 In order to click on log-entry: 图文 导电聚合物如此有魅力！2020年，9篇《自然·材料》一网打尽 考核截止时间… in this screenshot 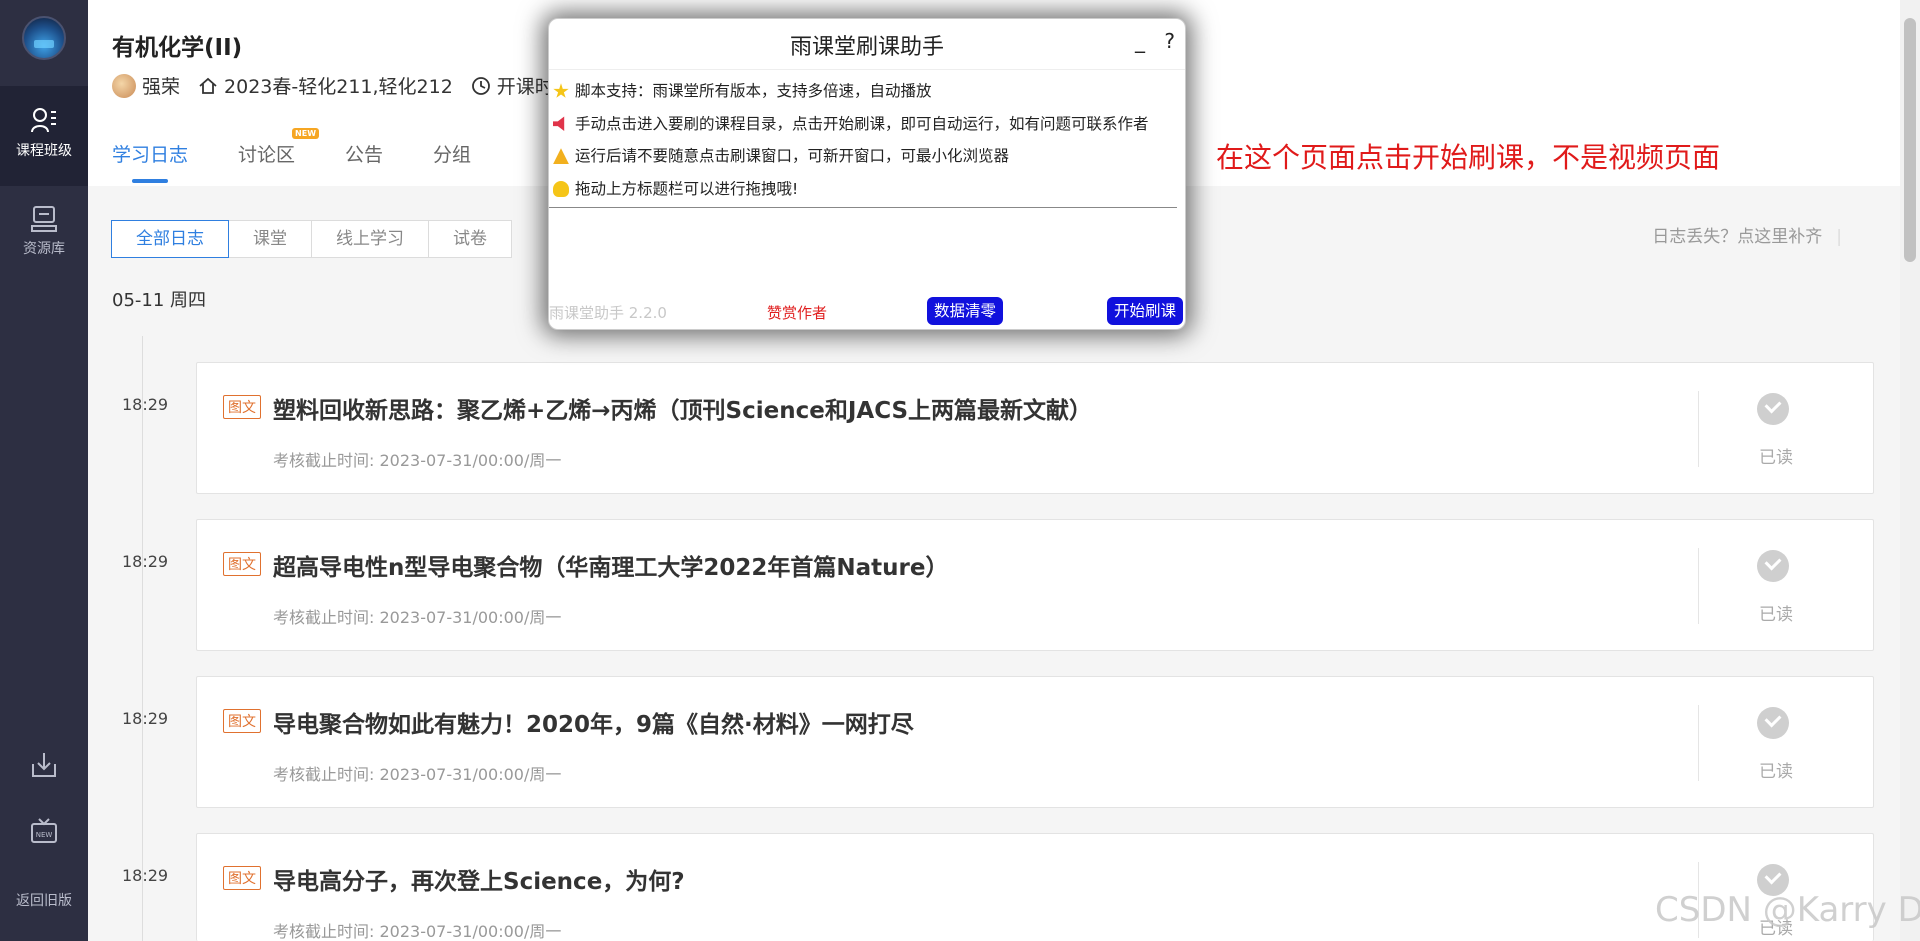, I will do `click(1035, 742)`.